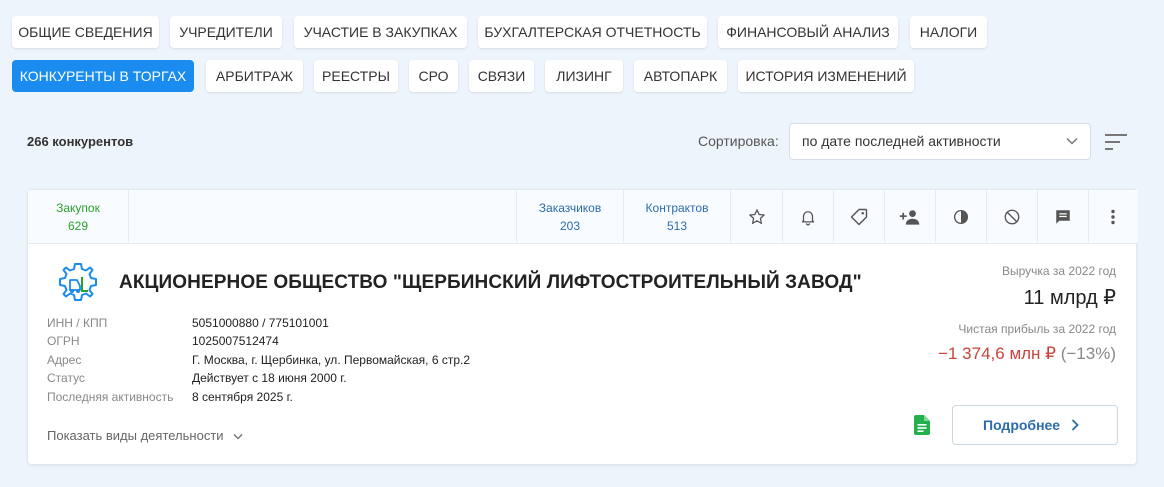 This screenshot has height=487, width=1164. I want to click on comment-button, so click(1062, 216).